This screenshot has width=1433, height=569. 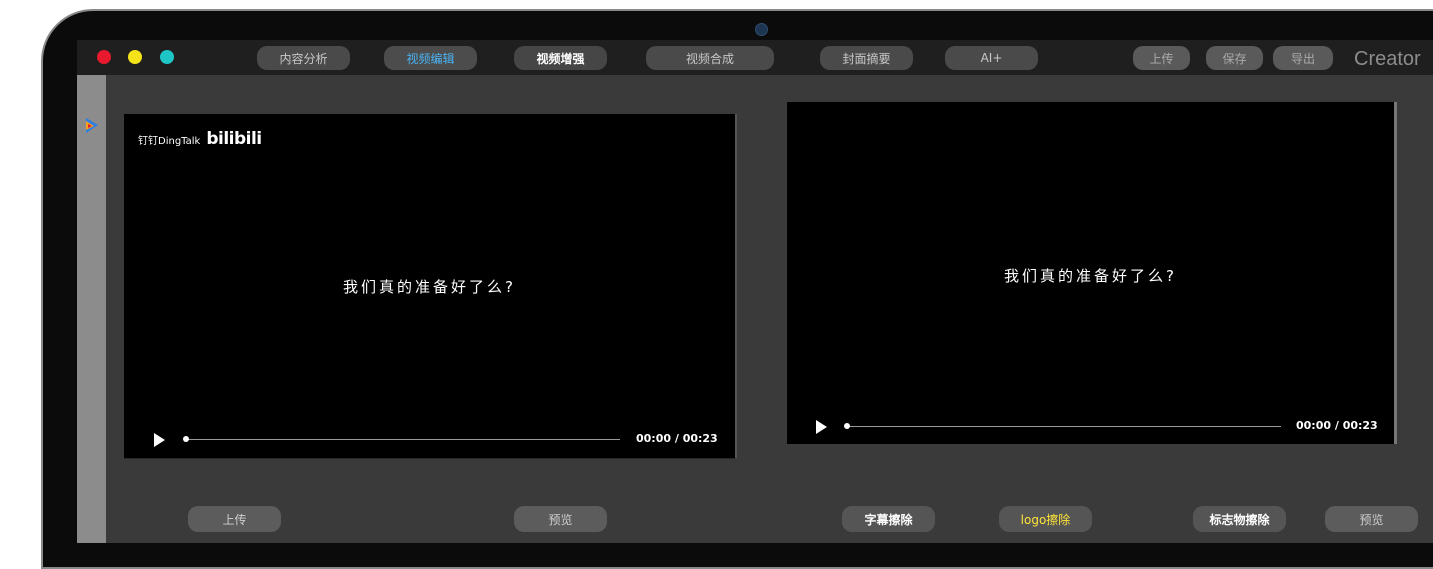 What do you see at coordinates (1239, 519) in the screenshot?
I see `mark-erase-button: 标志物擦除` at bounding box center [1239, 519].